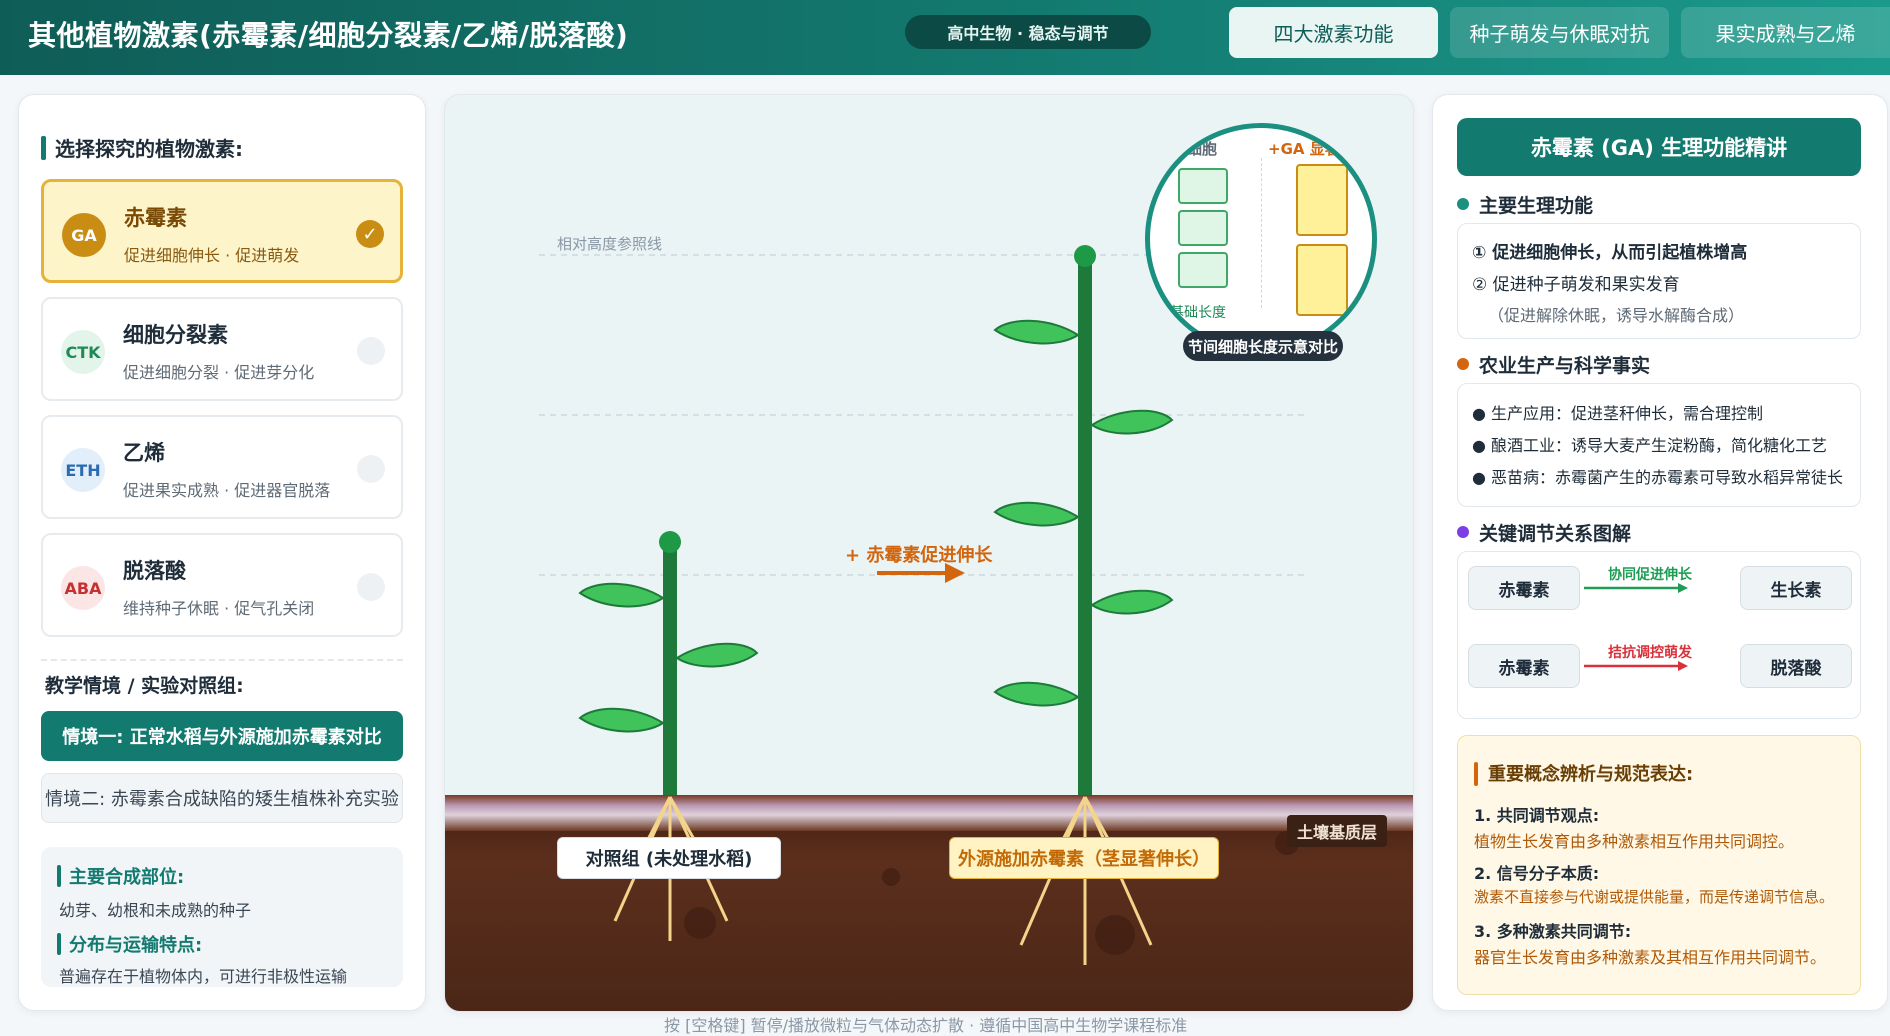 This screenshot has width=1890, height=1036. What do you see at coordinates (1085, 527) in the screenshot?
I see `treated-stem` at bounding box center [1085, 527].